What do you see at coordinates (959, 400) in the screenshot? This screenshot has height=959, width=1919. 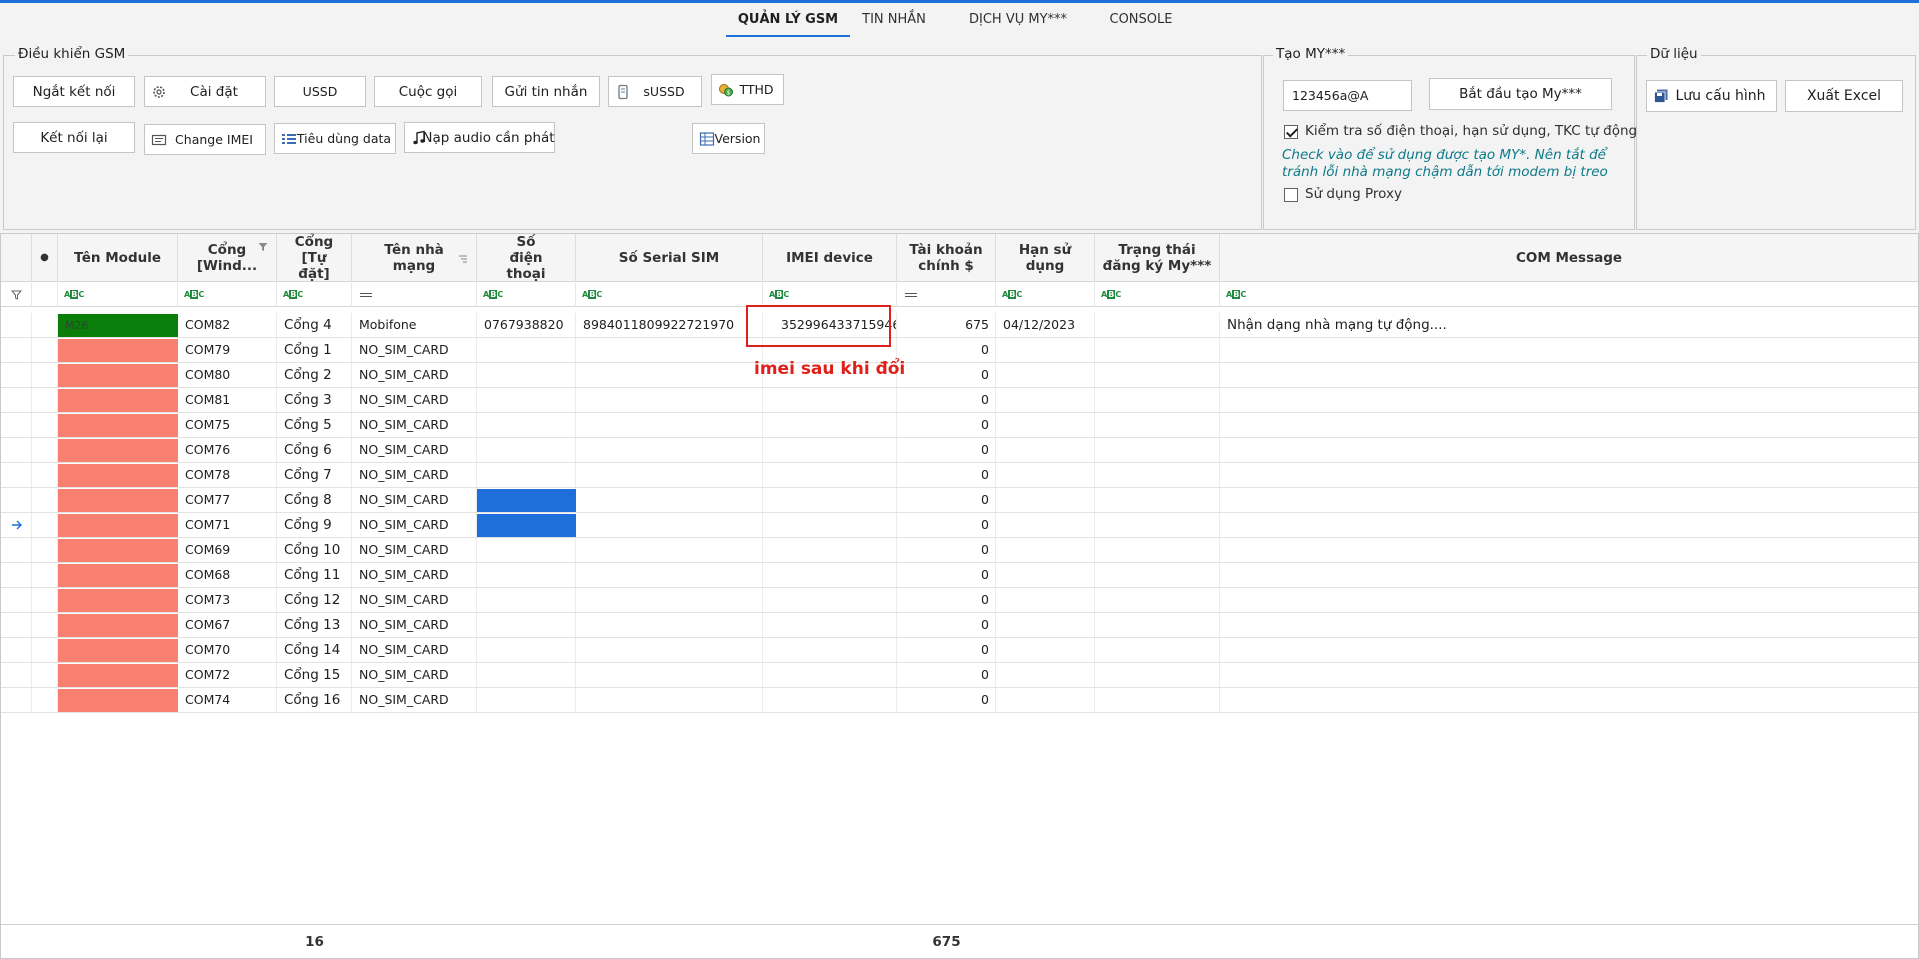 I see `table-row: COM81 Cổng 3 NO_SIM_CARD 0` at bounding box center [959, 400].